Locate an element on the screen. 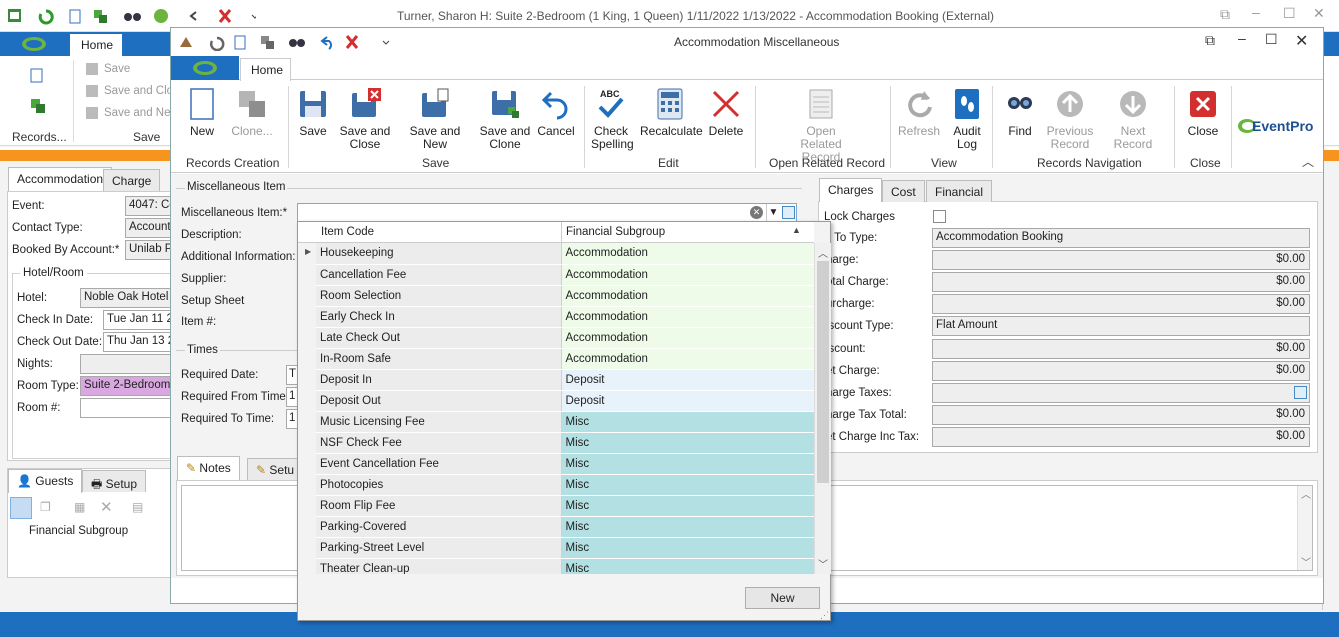 This screenshot has height=637, width=1339. dropdown-row: Parking-Covered Misc is located at coordinates (565, 527).